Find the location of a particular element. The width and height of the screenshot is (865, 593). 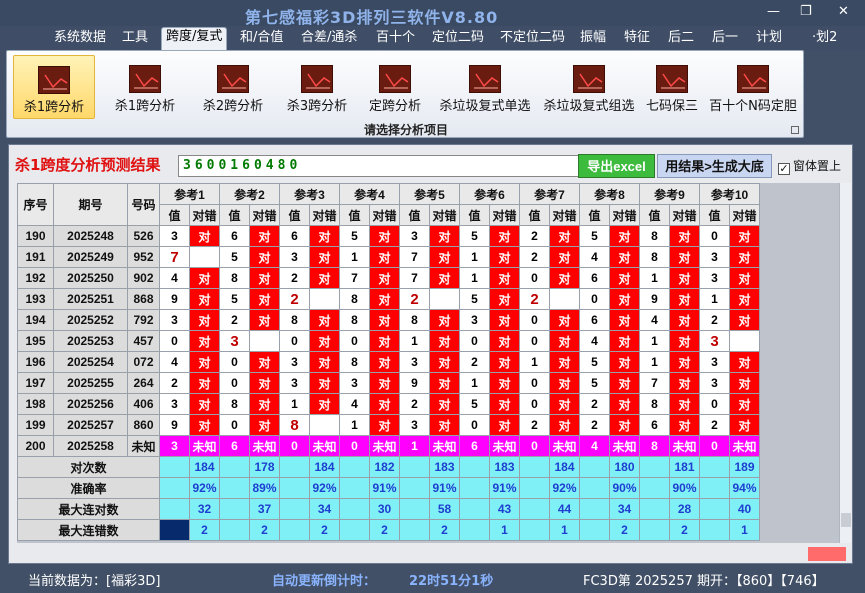

chart-icon is located at coordinates (672, 79).